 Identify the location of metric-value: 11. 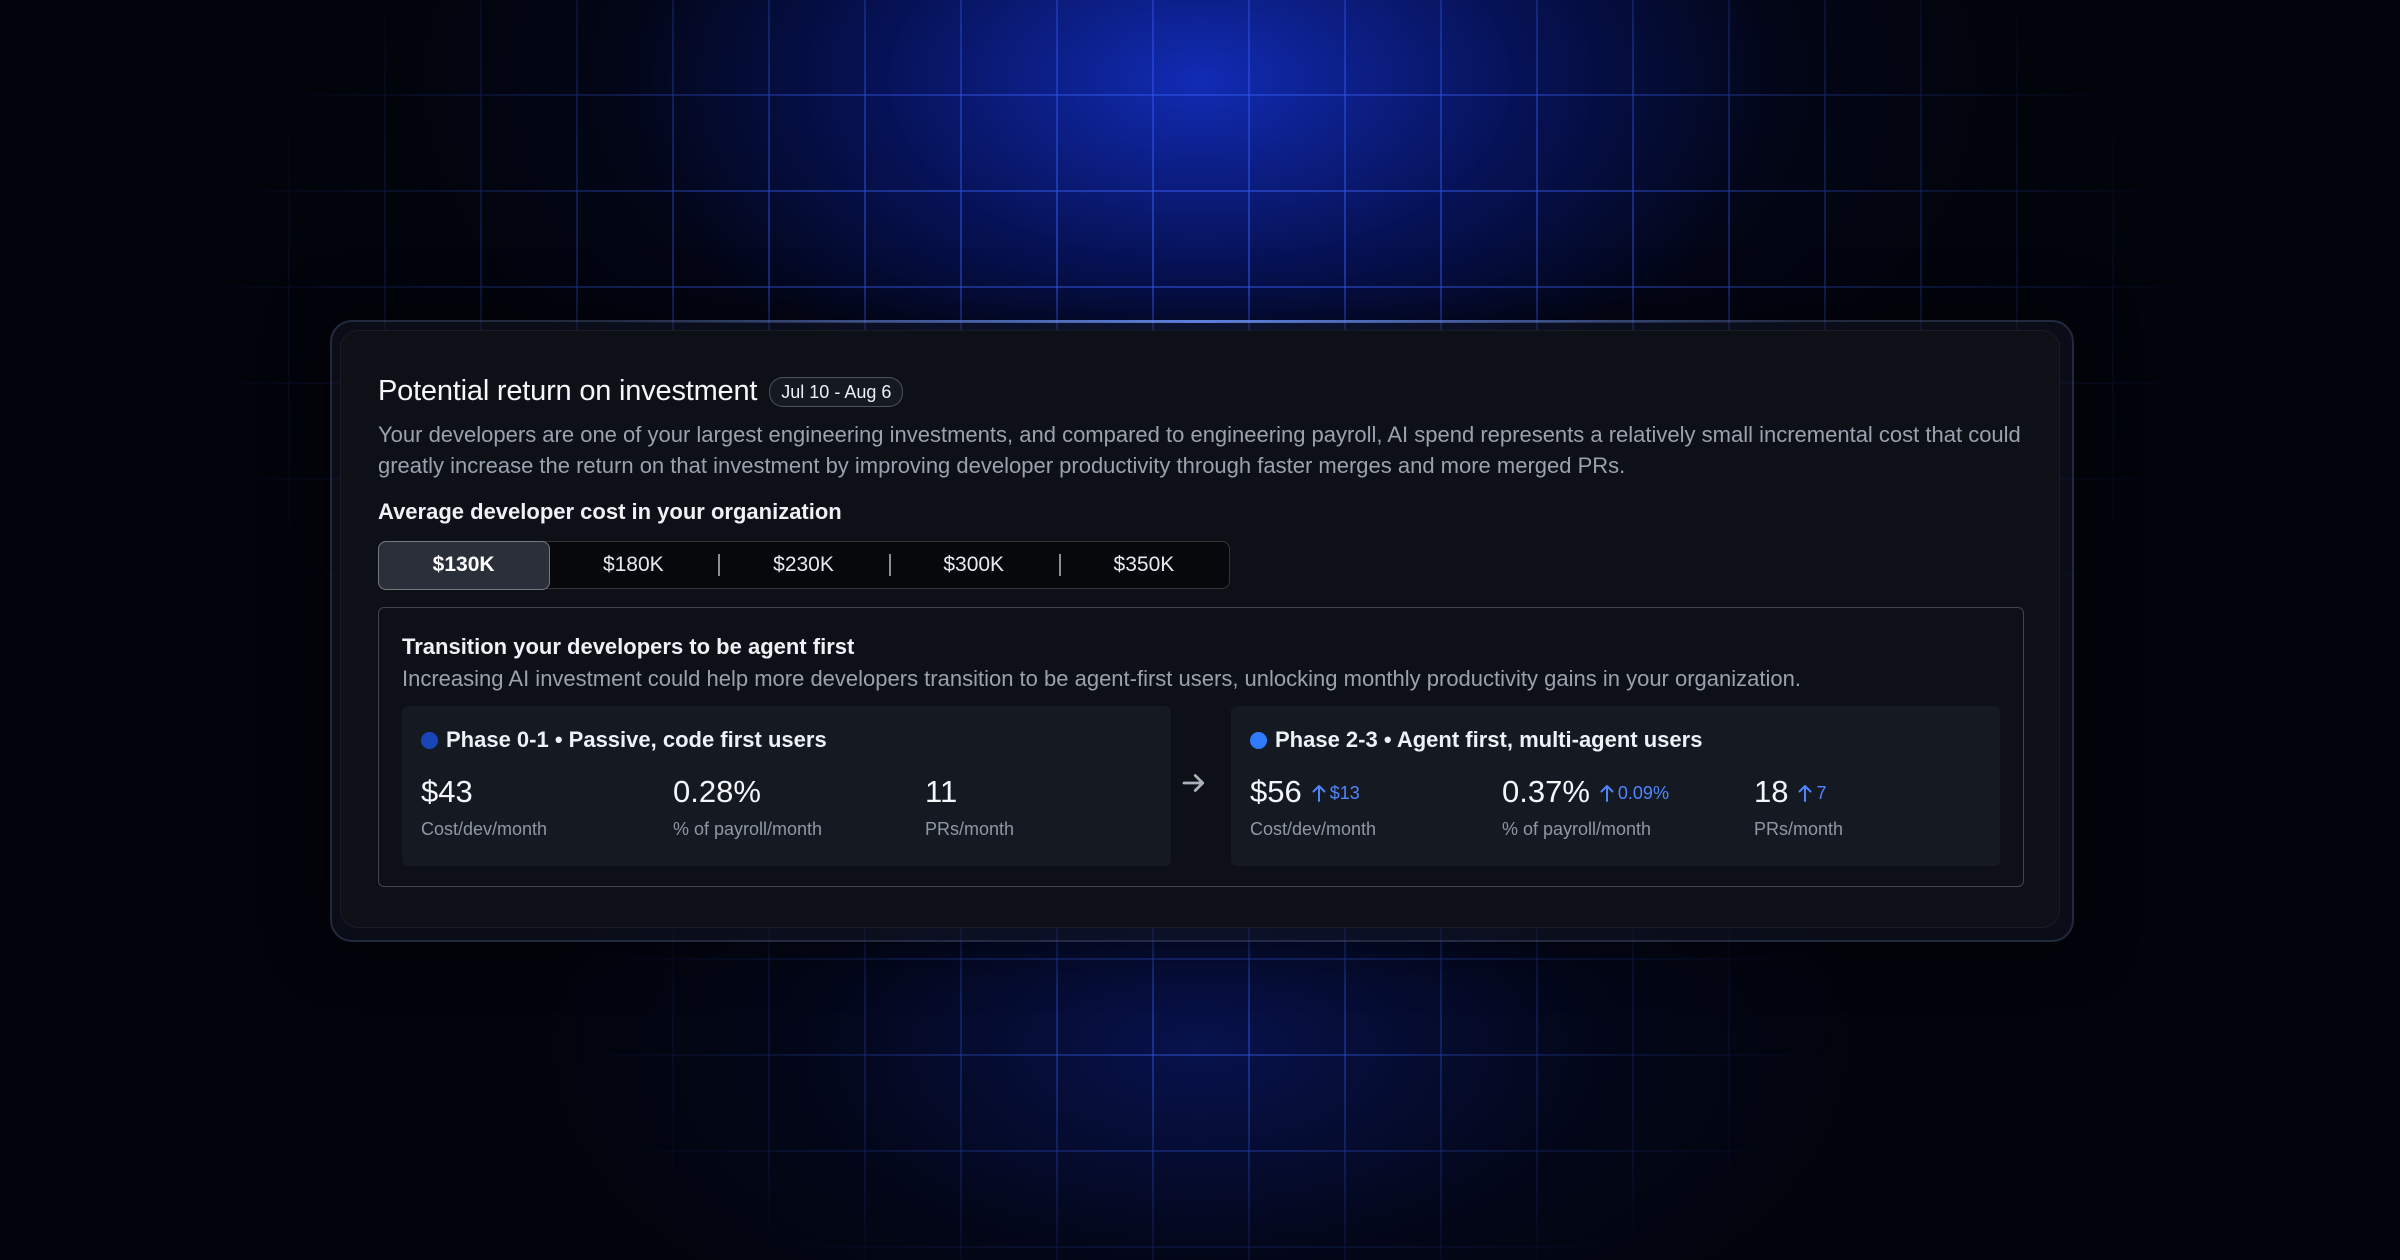
(941, 791).